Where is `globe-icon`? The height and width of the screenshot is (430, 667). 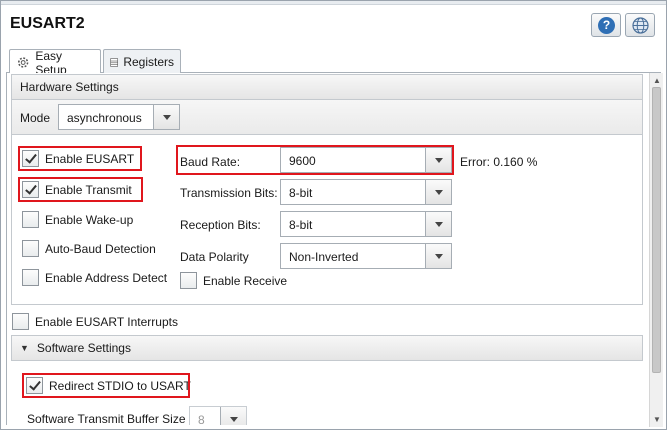
globe-icon is located at coordinates (640, 25).